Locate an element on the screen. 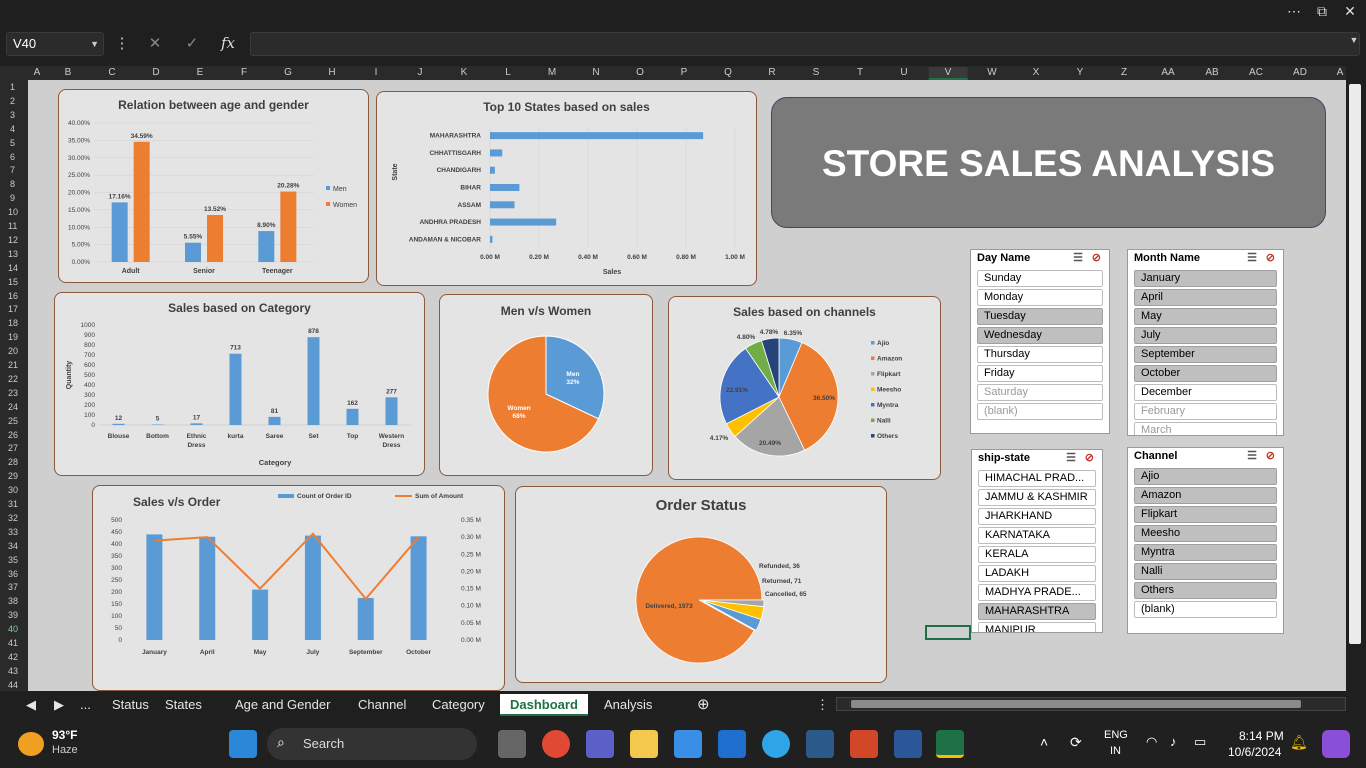  store-icon is located at coordinates (688, 744).